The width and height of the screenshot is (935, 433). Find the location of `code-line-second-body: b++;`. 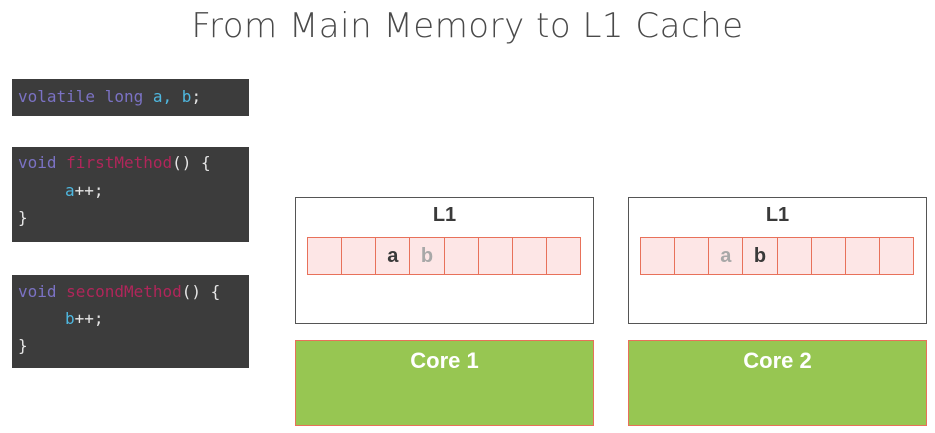

code-line-second-body: b++; is located at coordinates (84, 319).